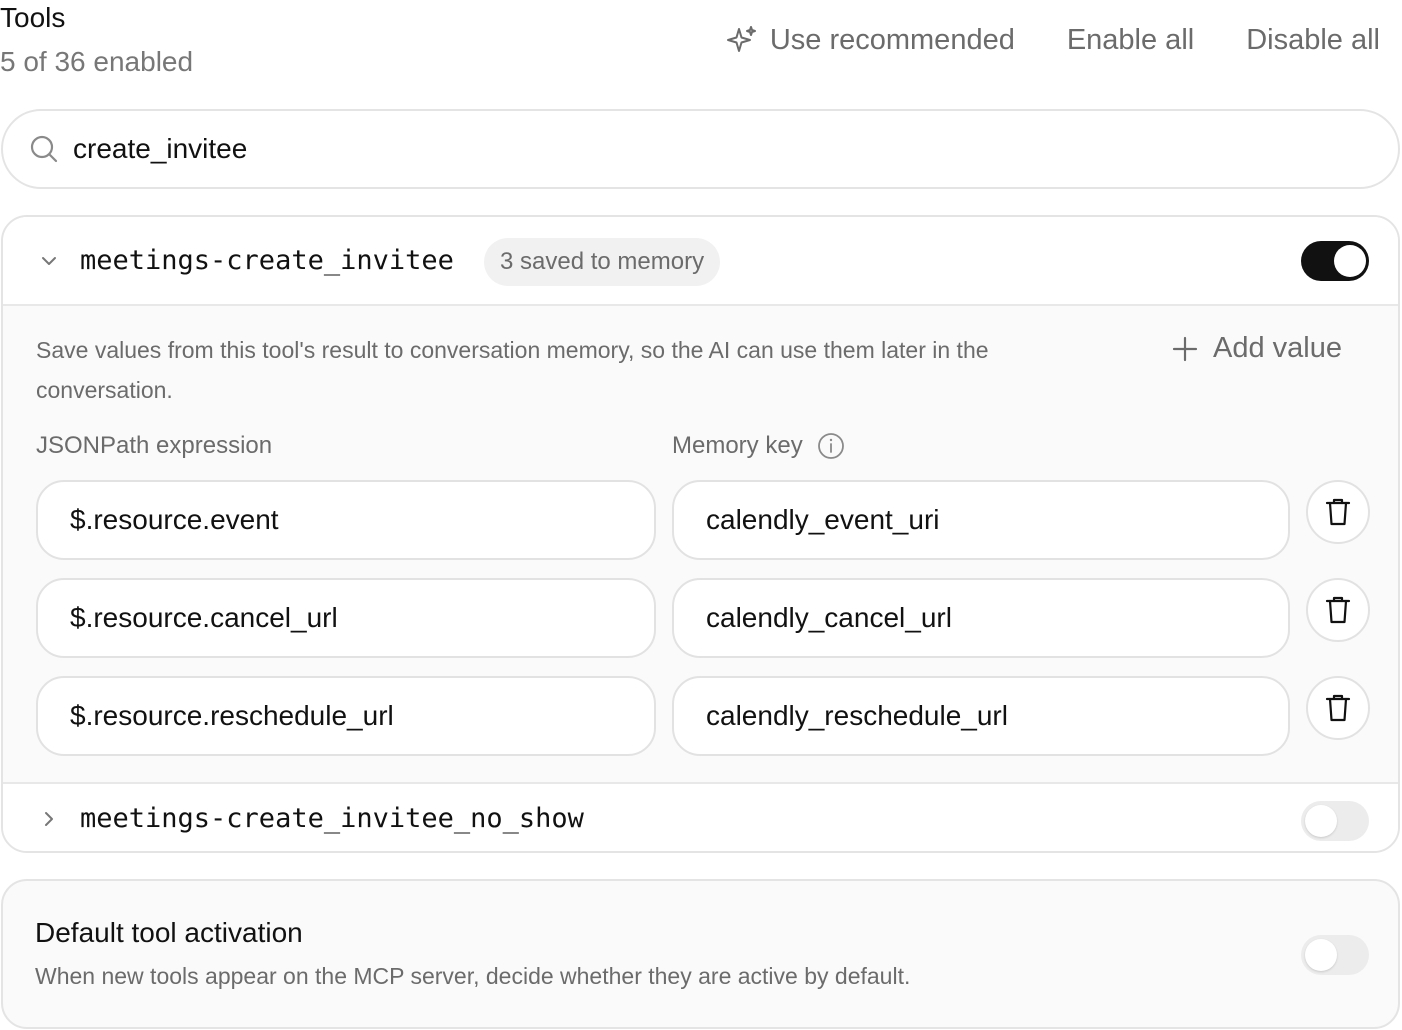 The image size is (1402, 1030). I want to click on search-icon, so click(44, 149).